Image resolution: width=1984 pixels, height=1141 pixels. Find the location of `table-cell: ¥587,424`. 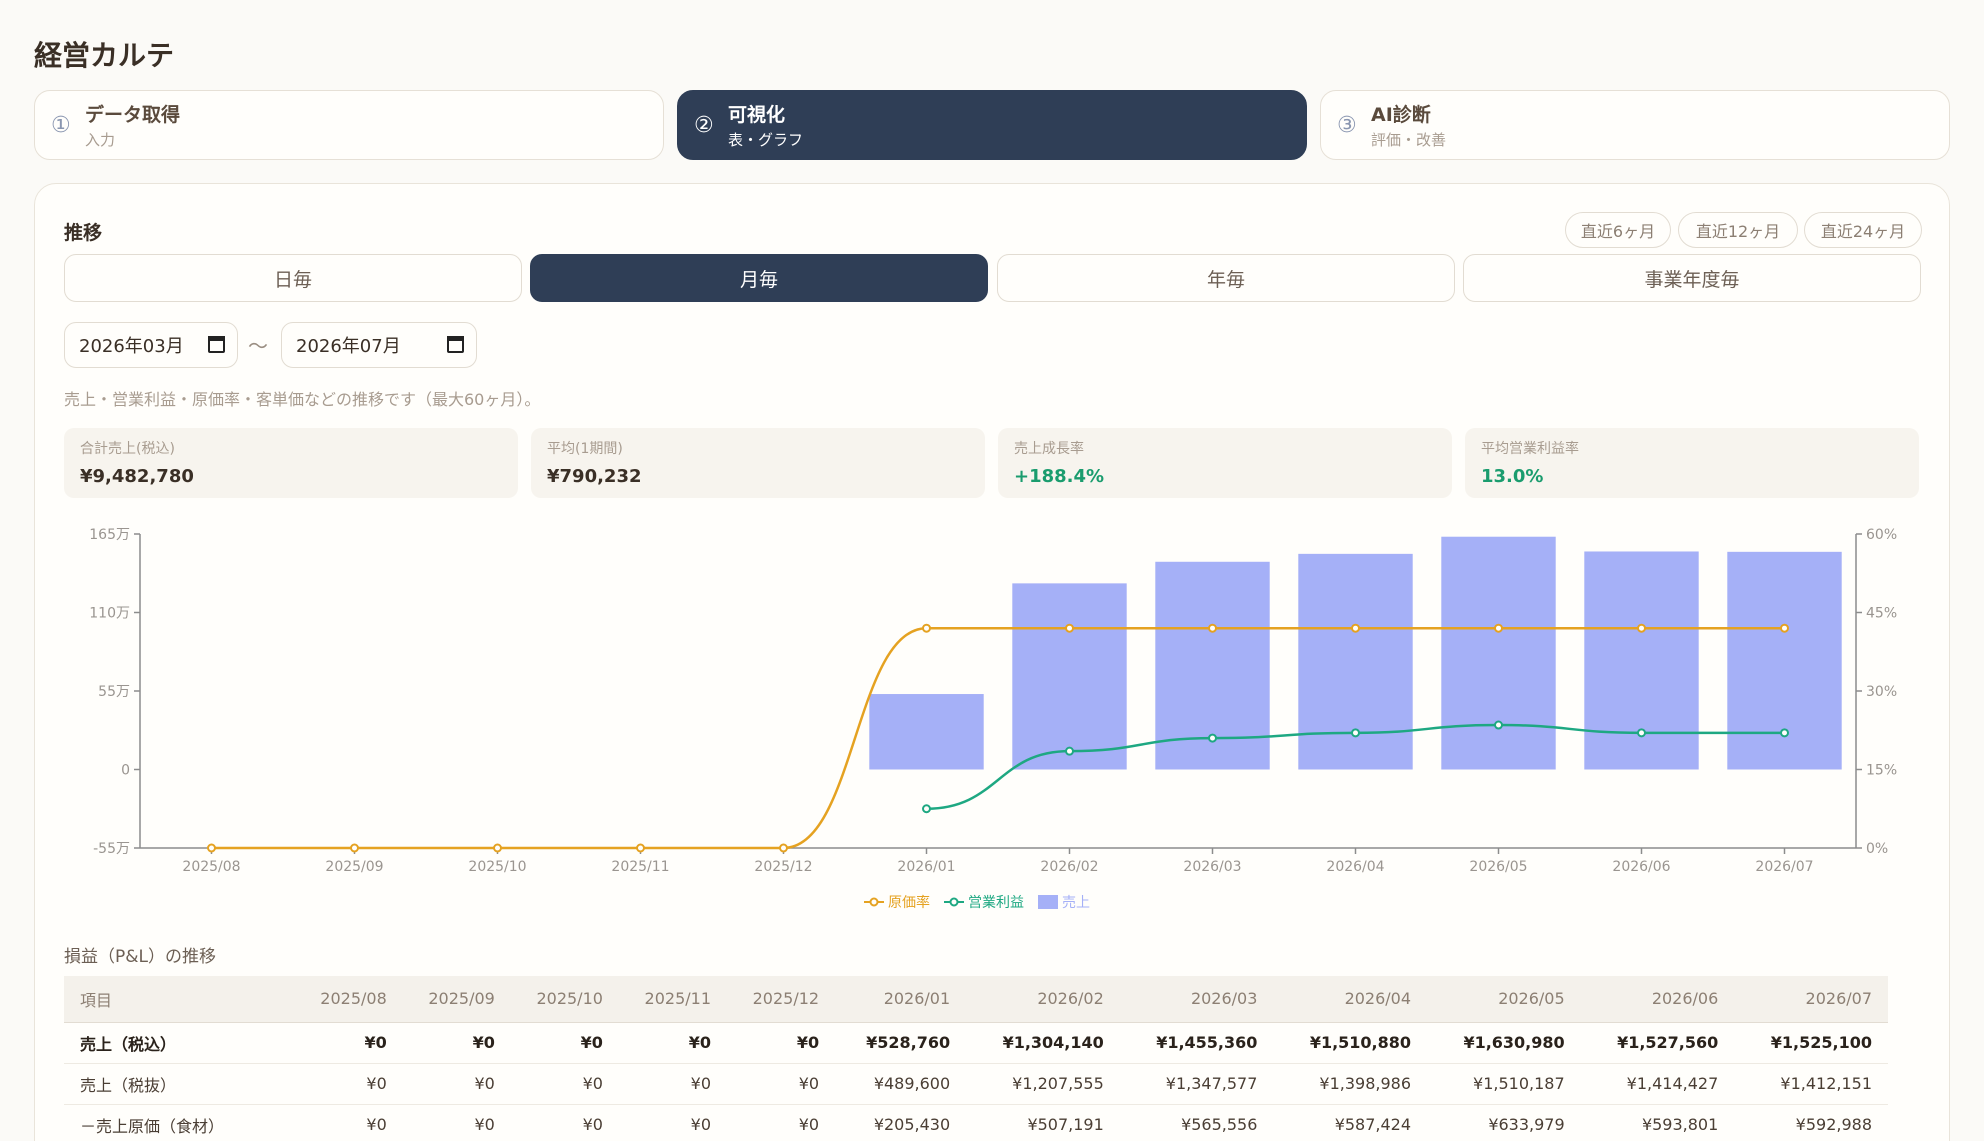

table-cell: ¥587,424 is located at coordinates (1350, 1122).